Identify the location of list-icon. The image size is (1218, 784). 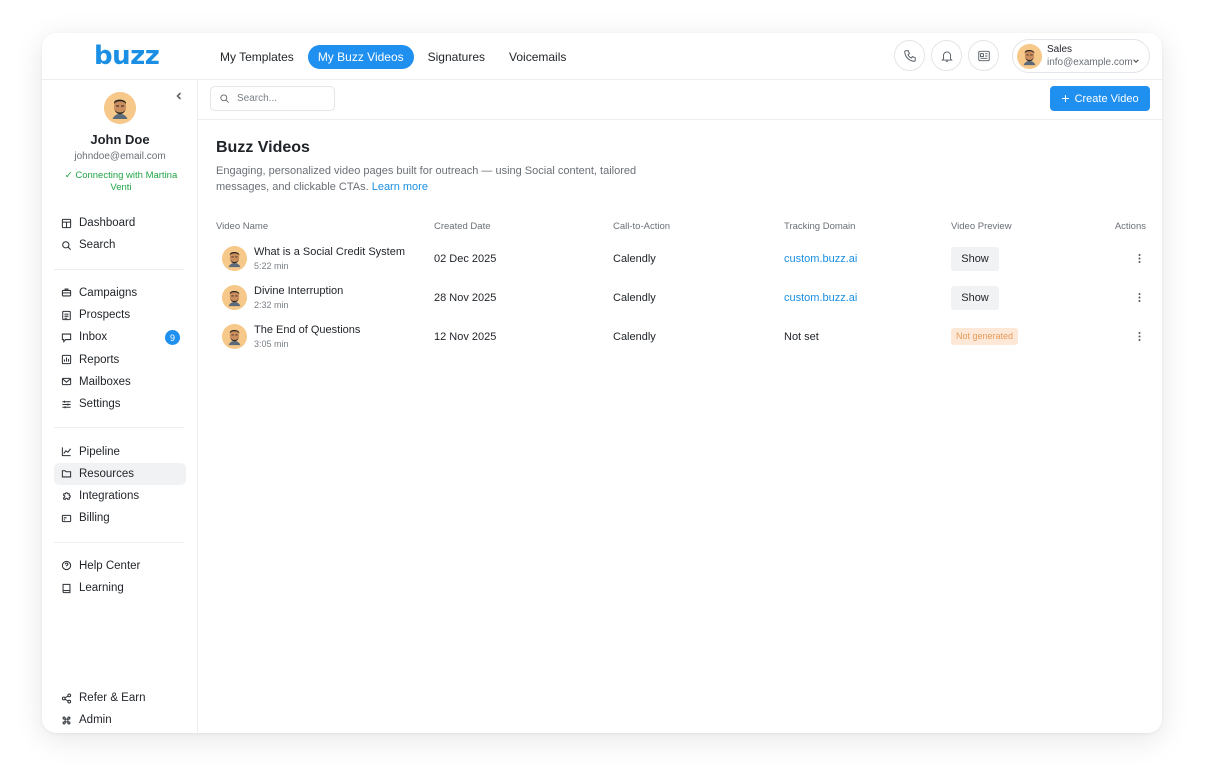
(66, 315).